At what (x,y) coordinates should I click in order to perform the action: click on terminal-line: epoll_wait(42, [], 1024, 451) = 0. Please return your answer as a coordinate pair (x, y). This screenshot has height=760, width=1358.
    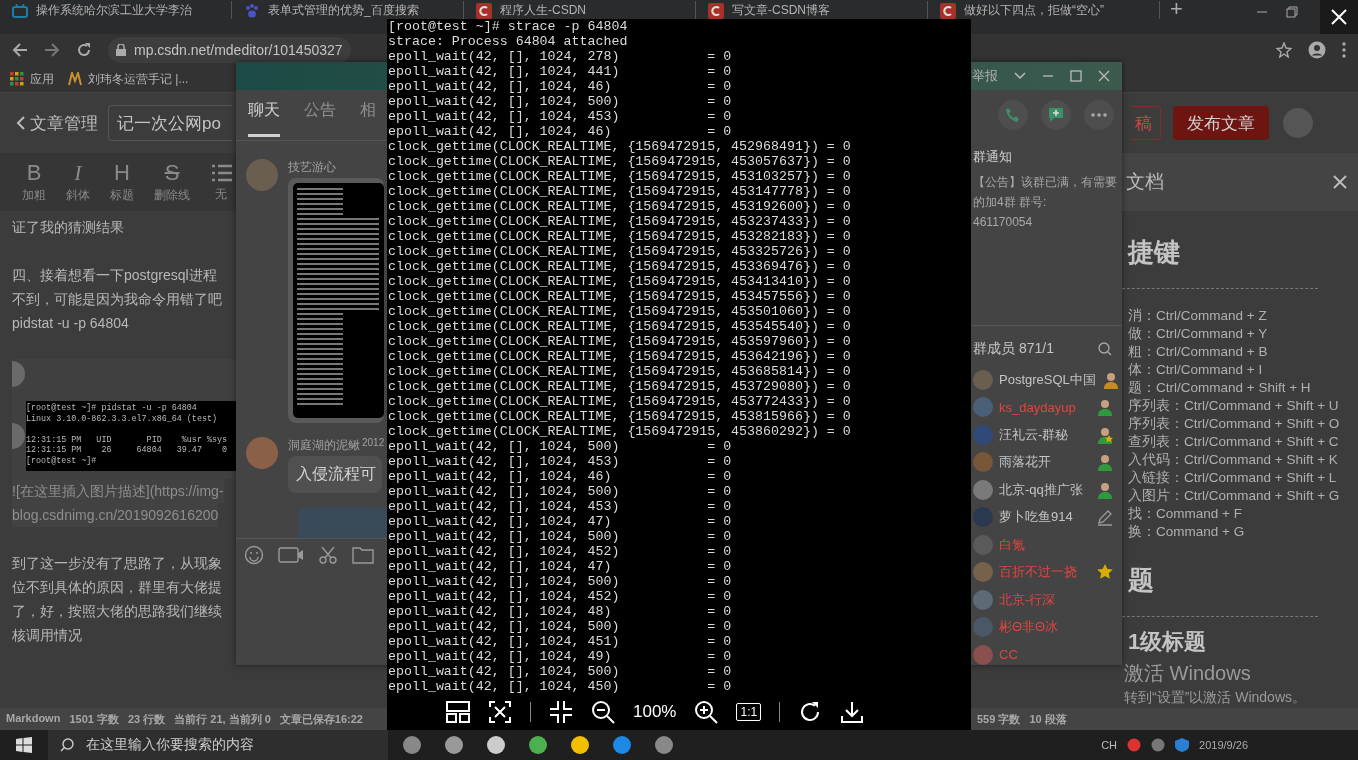
    Looking at the image, I should click on (560, 641).